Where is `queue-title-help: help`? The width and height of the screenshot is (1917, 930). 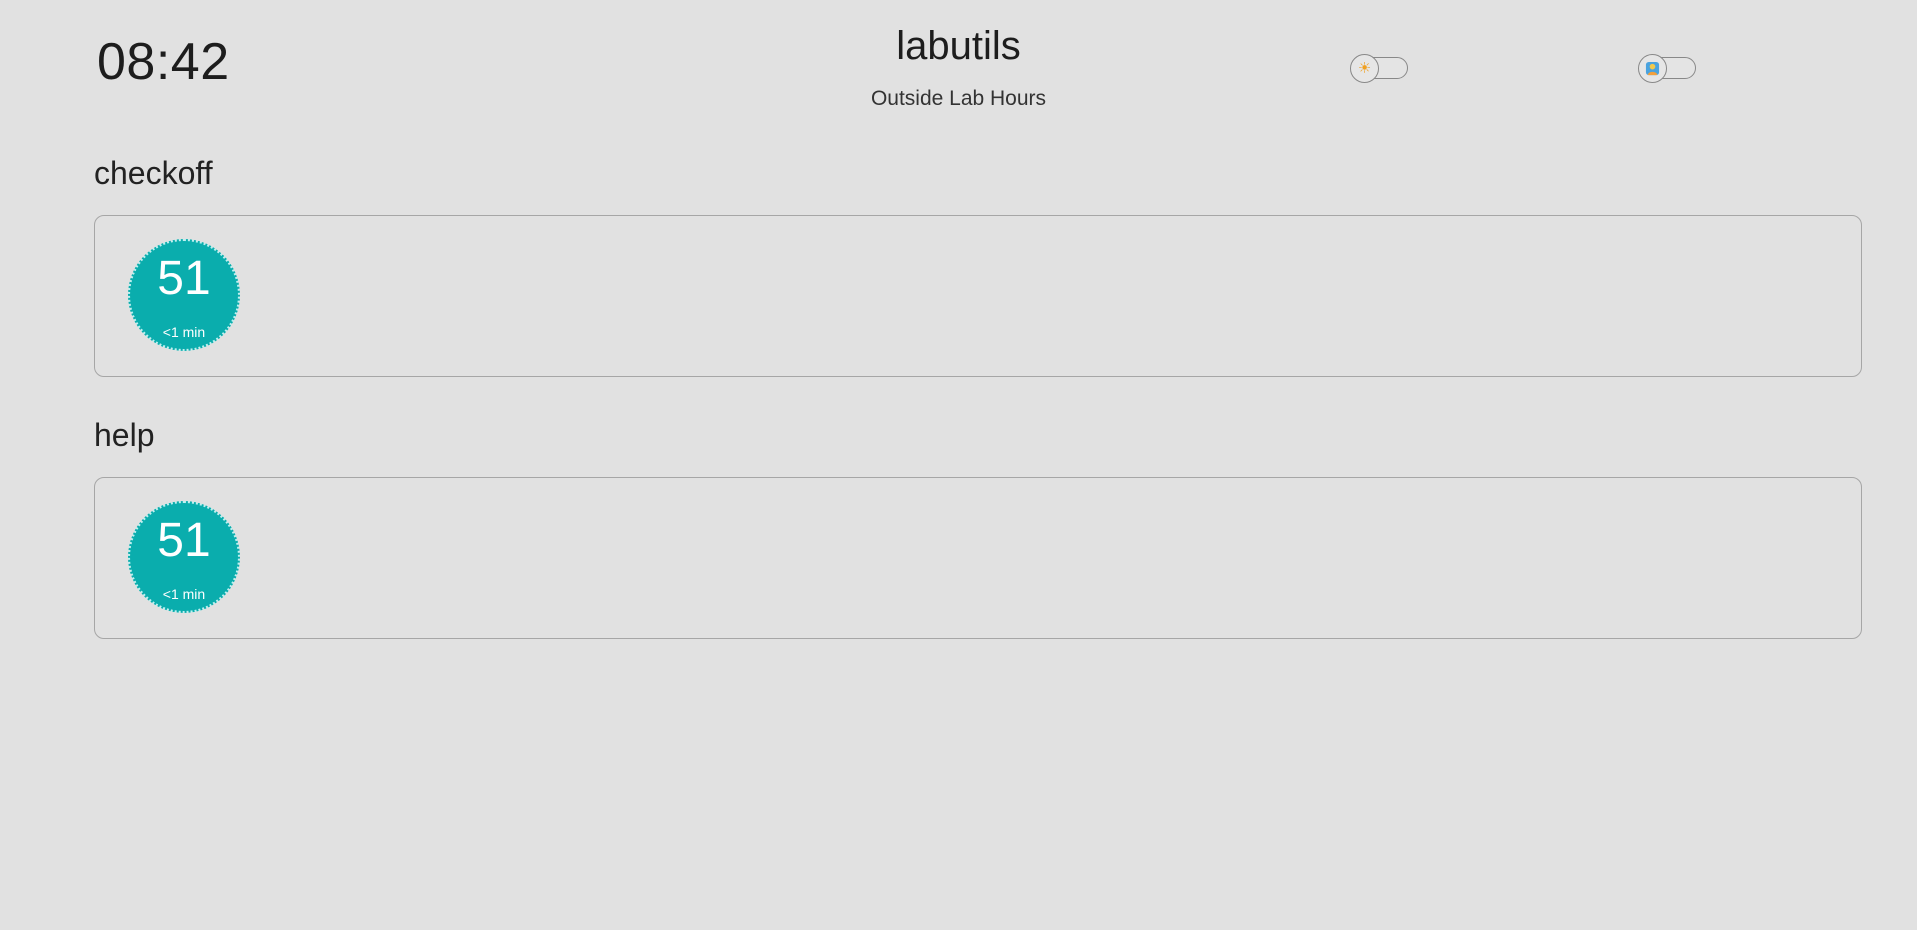 queue-title-help: help is located at coordinates (124, 435).